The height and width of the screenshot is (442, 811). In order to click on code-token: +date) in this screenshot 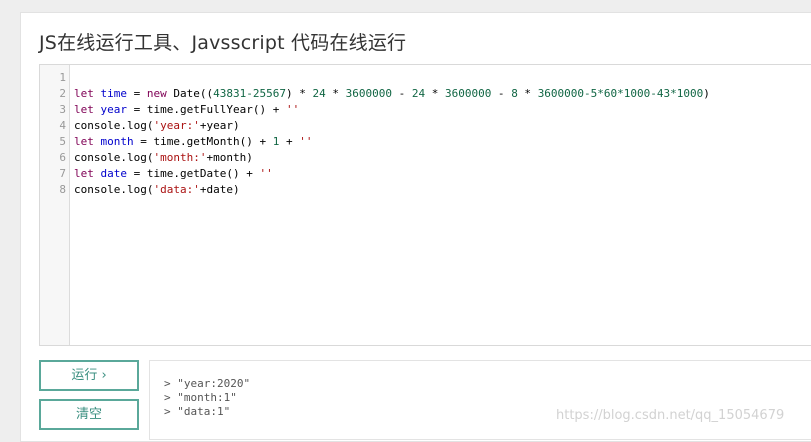, I will do `click(219, 189)`.